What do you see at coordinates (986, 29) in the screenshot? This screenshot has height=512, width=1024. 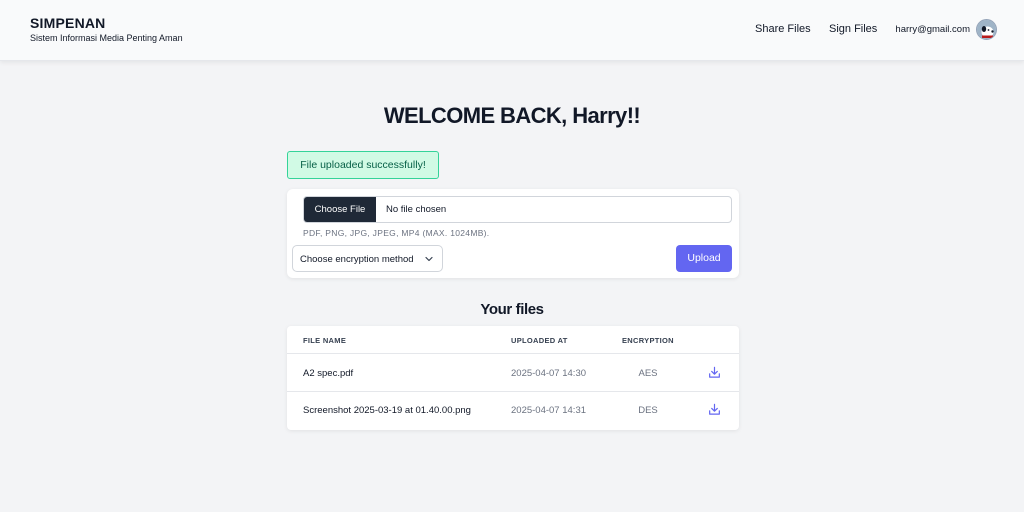 I see `user-avatar-icon` at bounding box center [986, 29].